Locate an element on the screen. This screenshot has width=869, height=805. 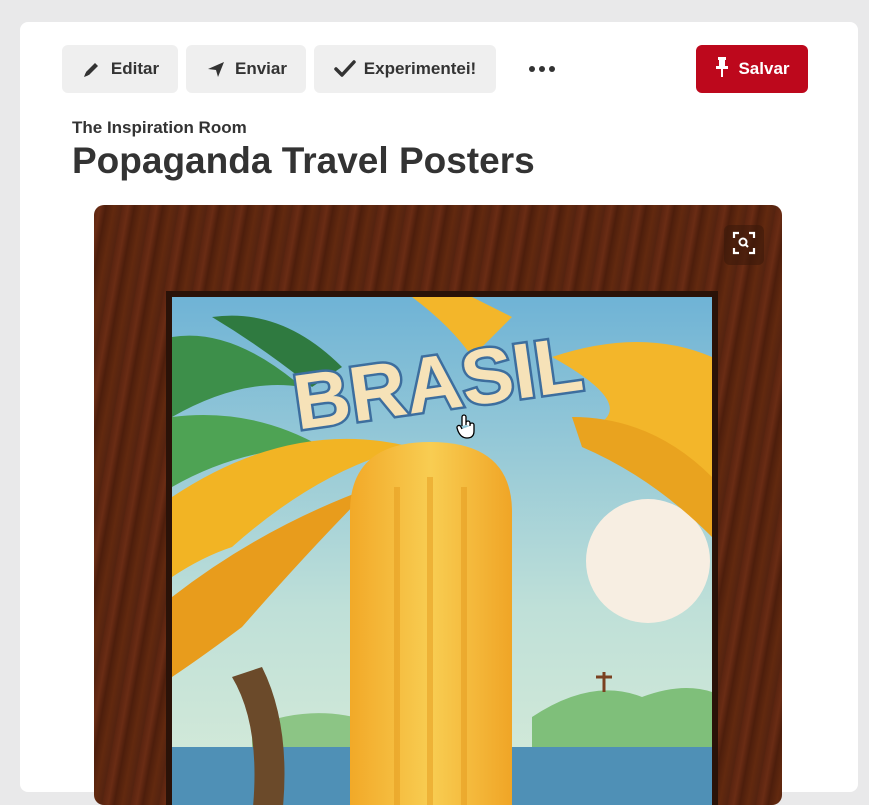
tried-it-label: Experimentei! is located at coordinates (420, 68).